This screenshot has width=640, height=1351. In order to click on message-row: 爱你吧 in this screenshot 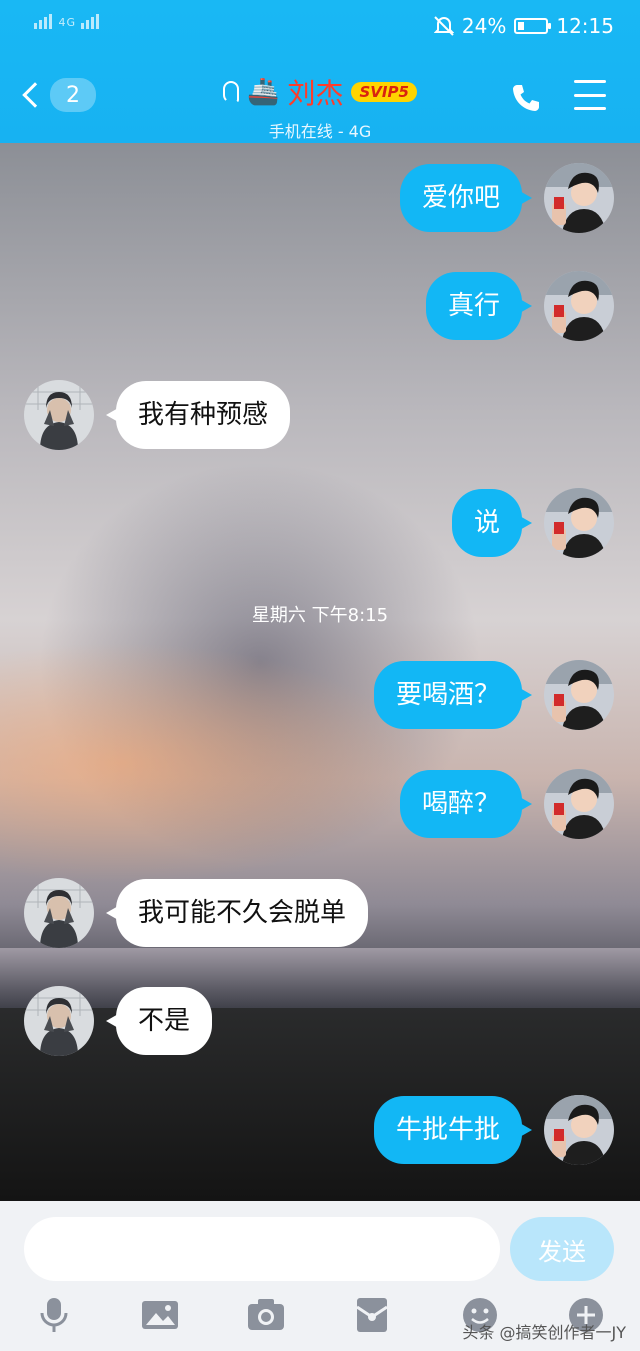, I will do `click(506, 198)`.